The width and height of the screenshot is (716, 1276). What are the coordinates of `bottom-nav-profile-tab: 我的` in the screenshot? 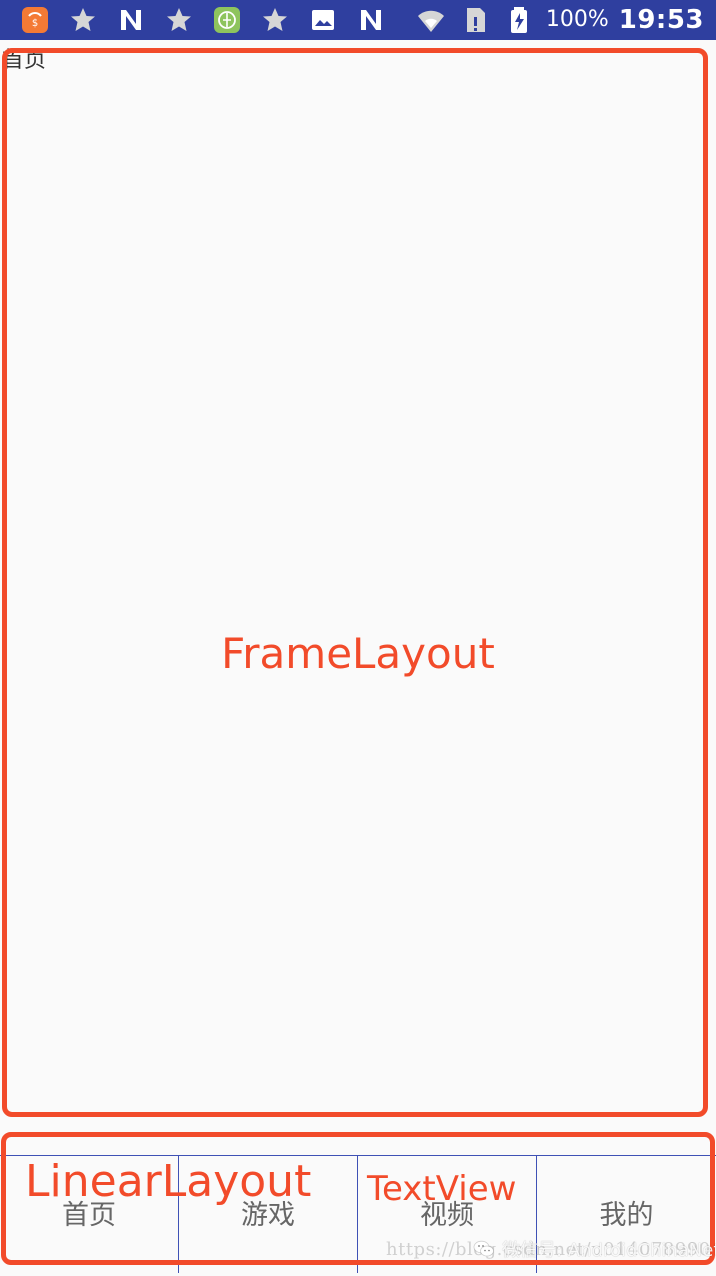 It's located at (626, 1214).